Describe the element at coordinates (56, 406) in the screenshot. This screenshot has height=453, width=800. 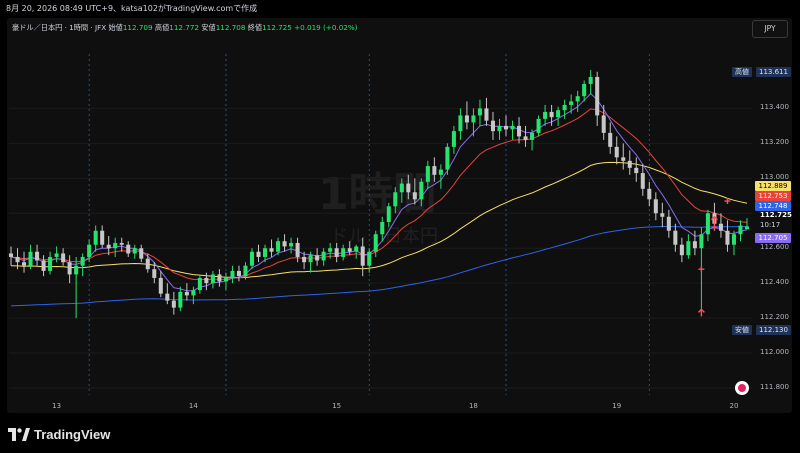
I see `time-axis-label: 13` at that location.